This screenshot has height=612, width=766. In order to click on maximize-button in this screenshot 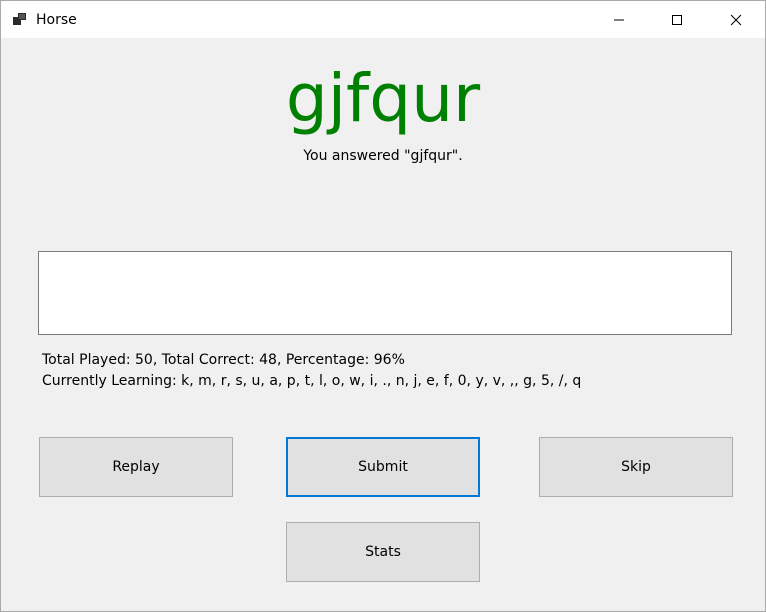, I will do `click(677, 19)`.